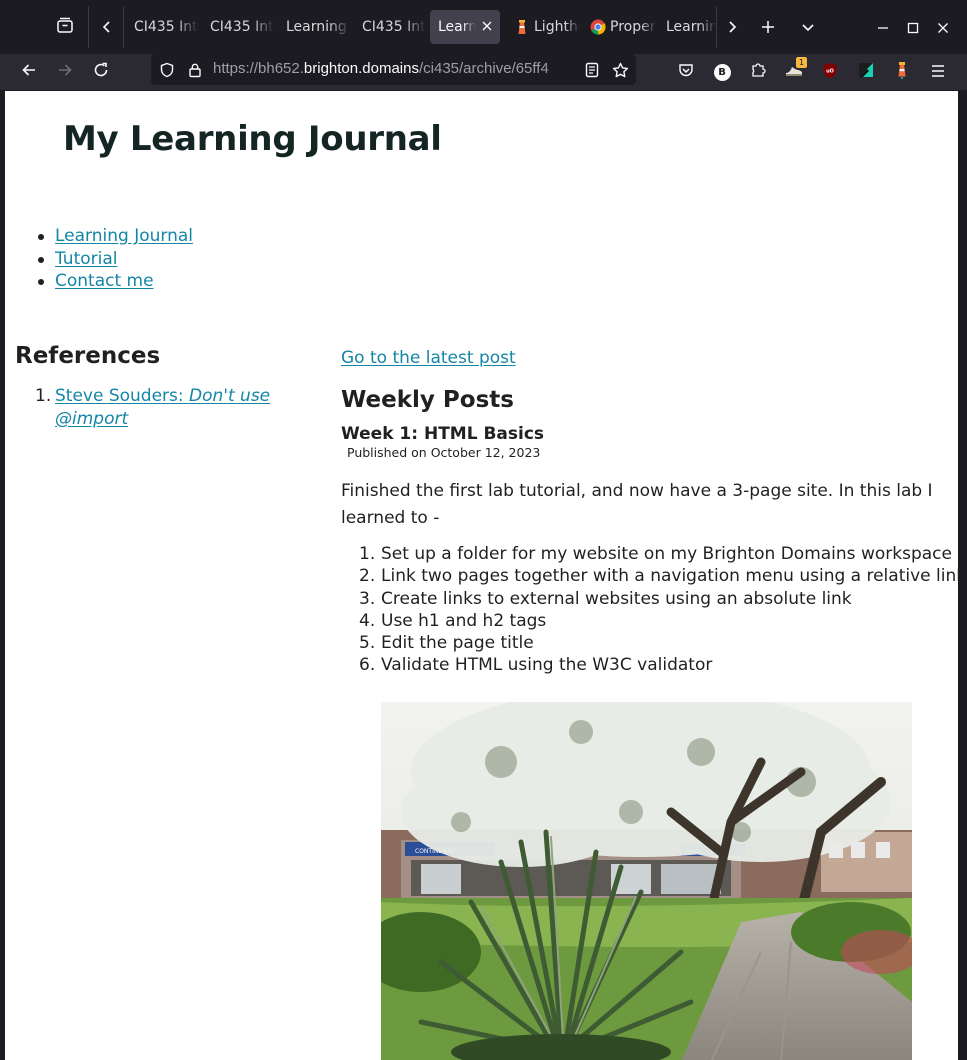  I want to click on list-number: 1., so click(367, 554).